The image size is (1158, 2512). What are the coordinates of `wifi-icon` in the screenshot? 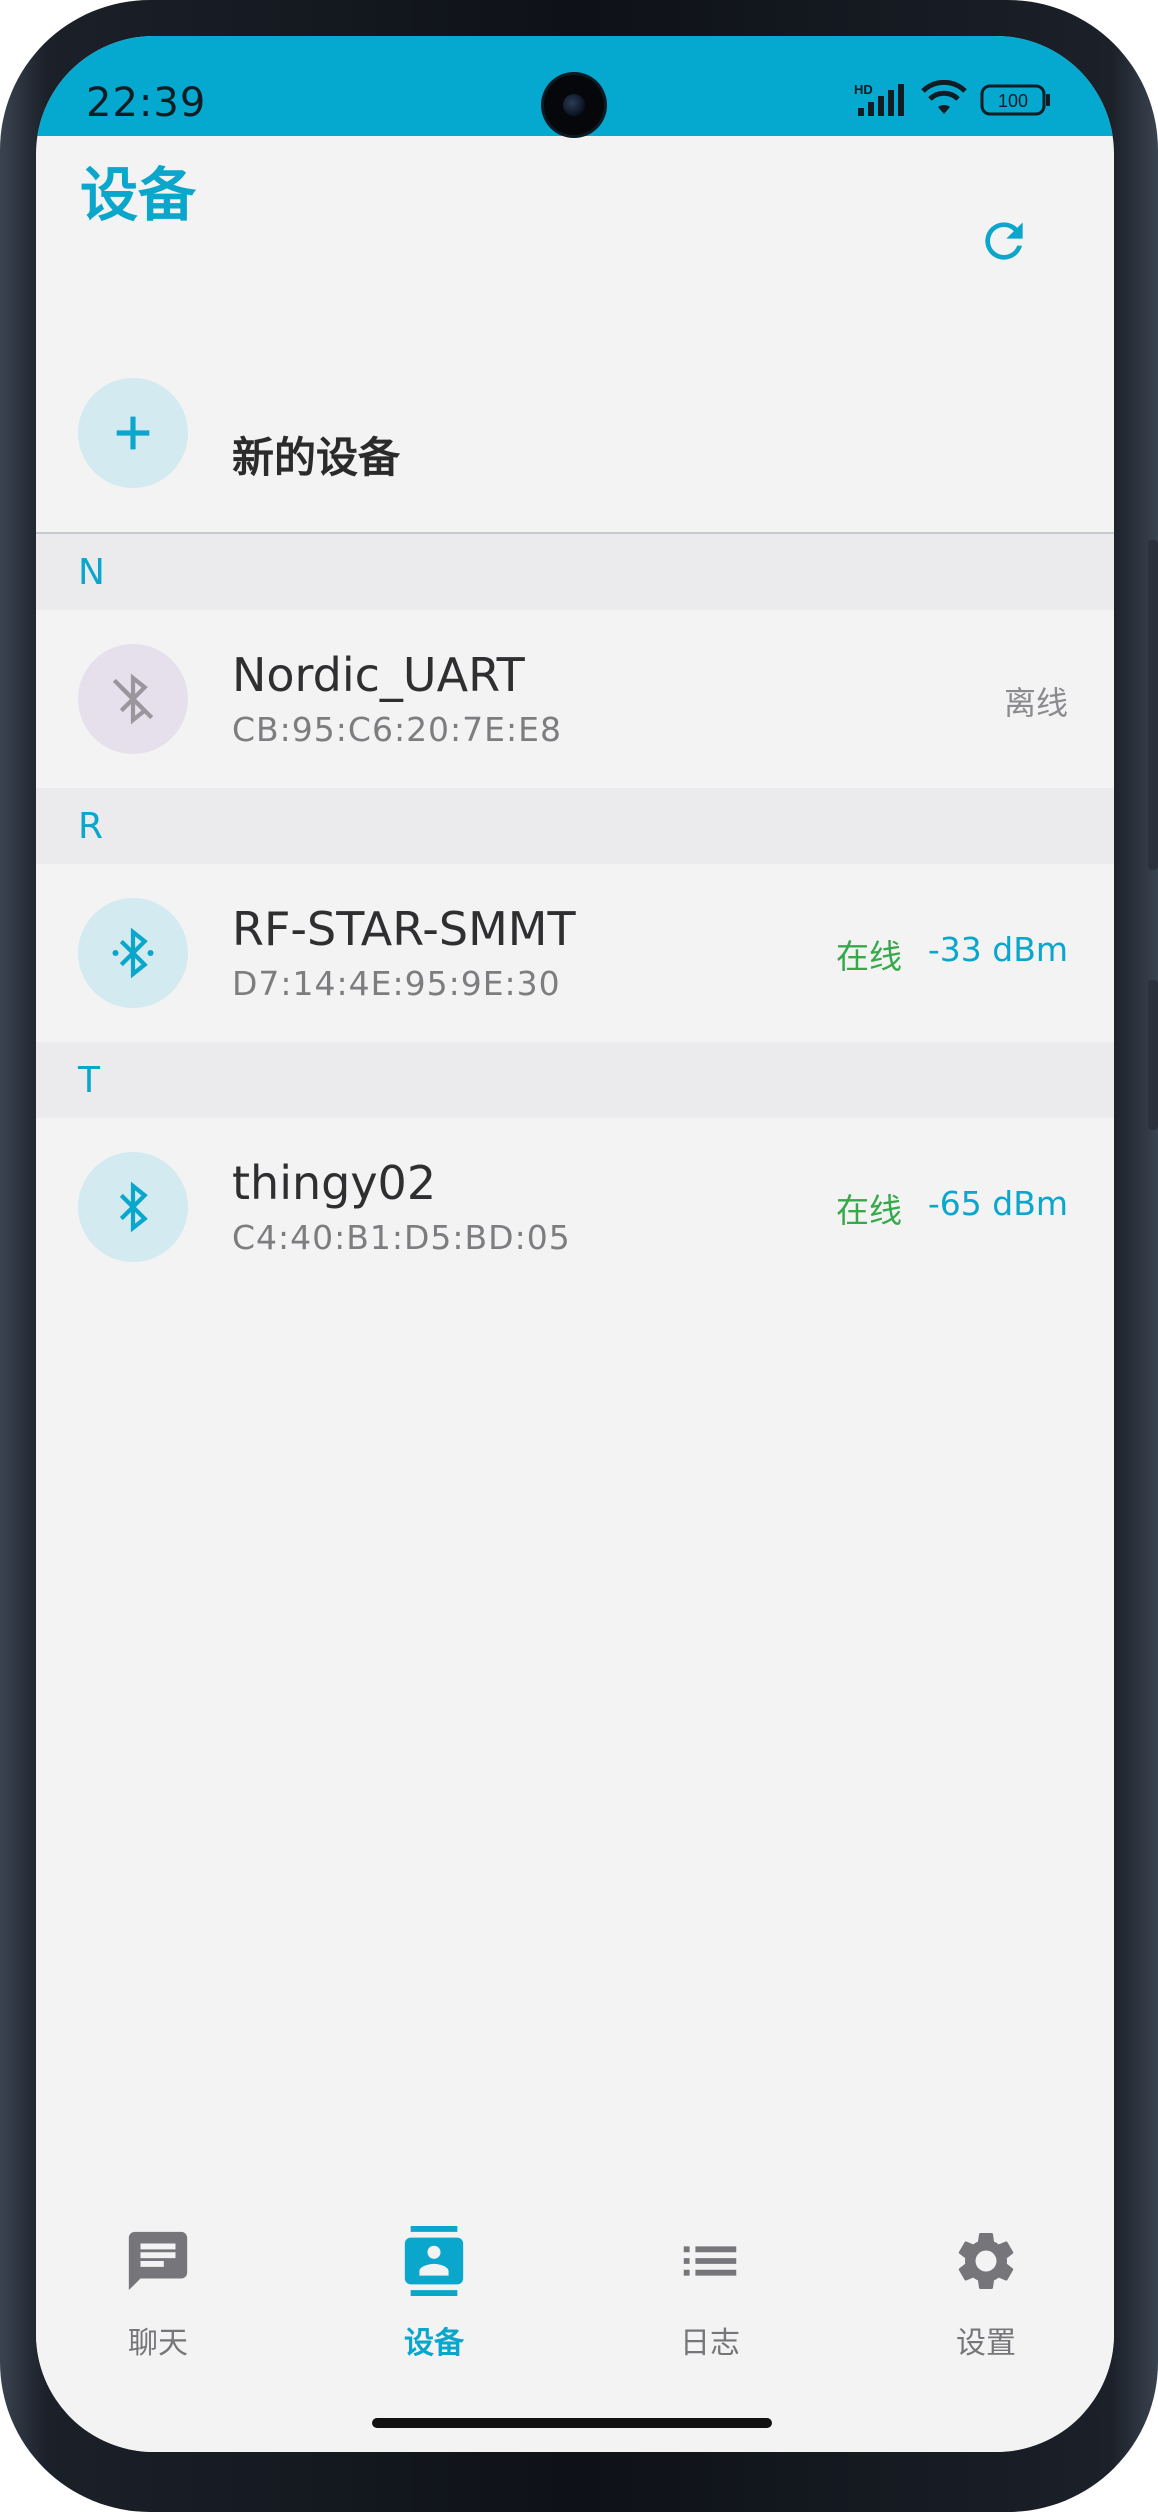 It's located at (944, 97).